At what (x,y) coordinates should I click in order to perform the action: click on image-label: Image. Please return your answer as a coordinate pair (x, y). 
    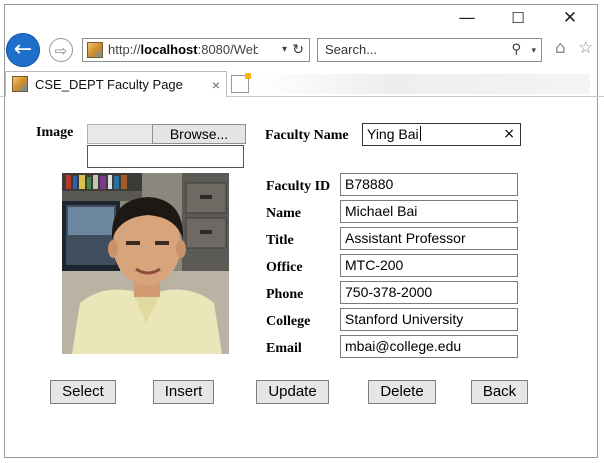
    Looking at the image, I should click on (55, 132).